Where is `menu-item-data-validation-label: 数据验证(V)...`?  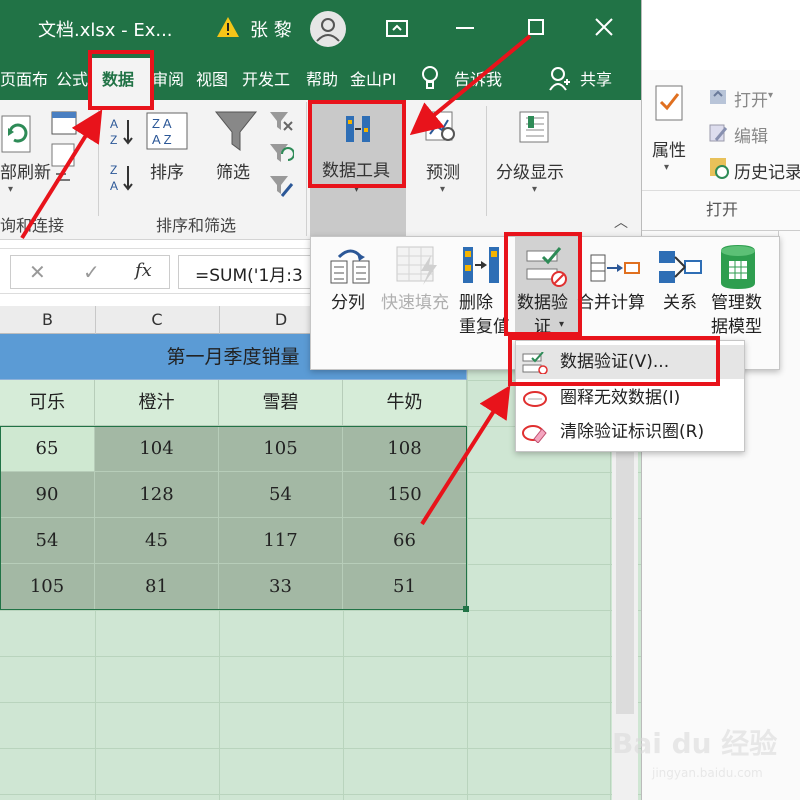 menu-item-data-validation-label: 数据验证(V)... is located at coordinates (615, 362).